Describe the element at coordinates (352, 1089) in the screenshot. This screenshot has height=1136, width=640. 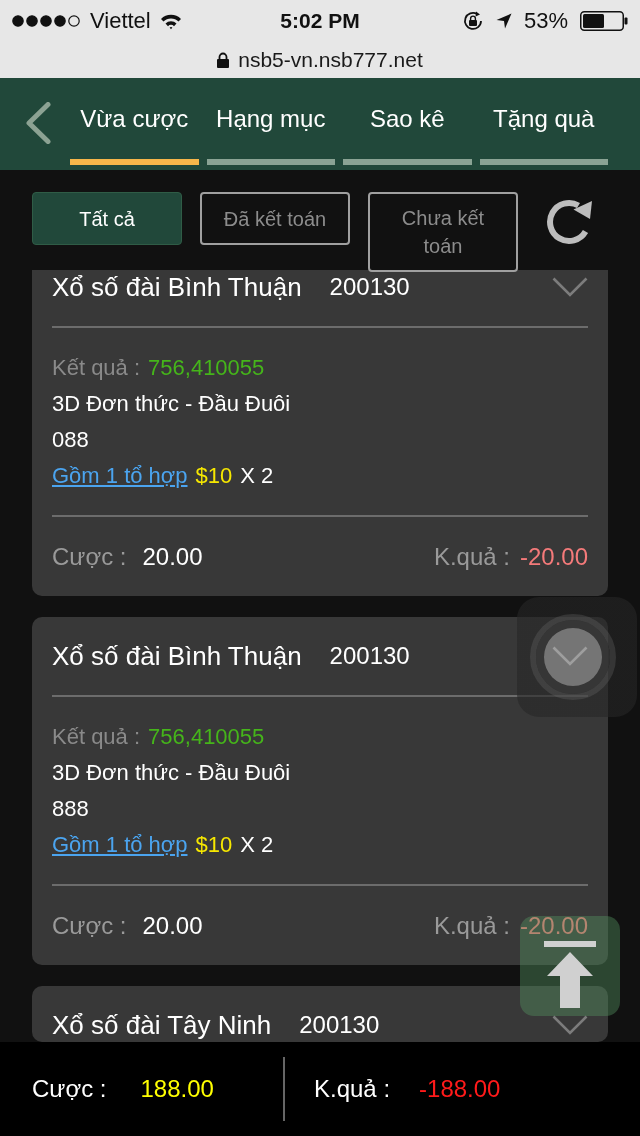
I see `total-outcome-label: K.quả :` at that location.